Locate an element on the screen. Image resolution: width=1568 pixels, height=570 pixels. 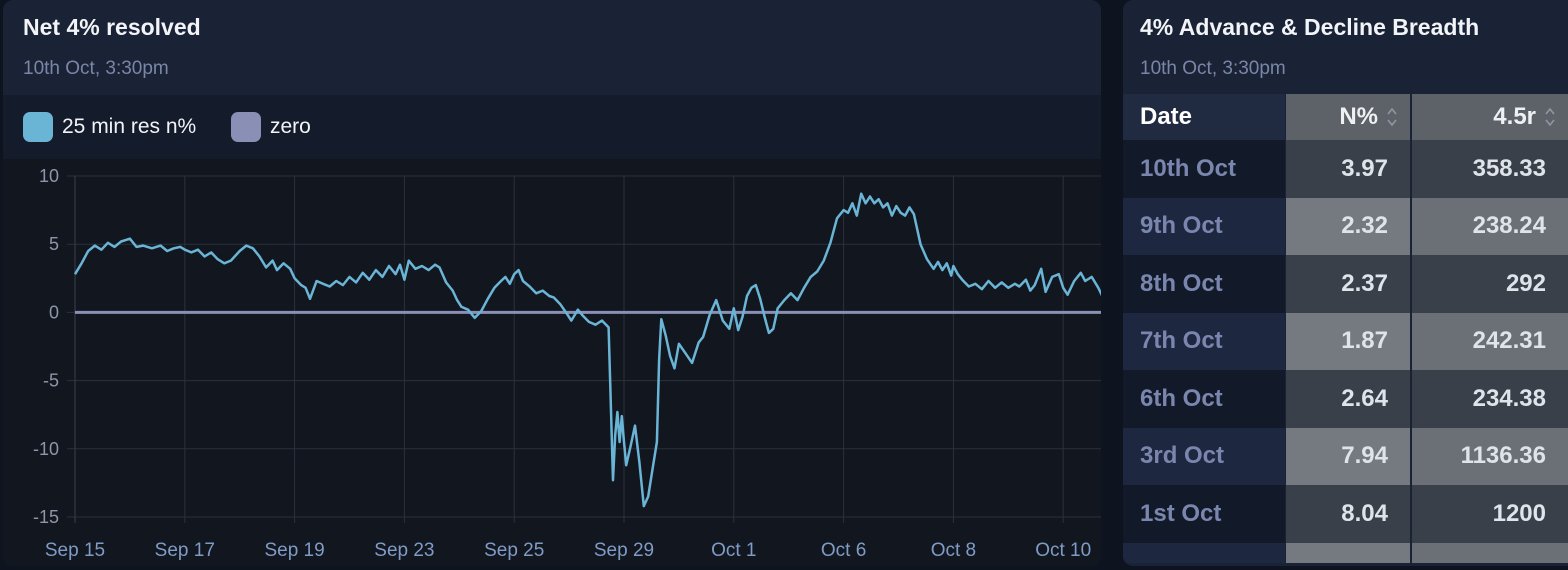
legend-item-zero: zero is located at coordinates (271, 127).